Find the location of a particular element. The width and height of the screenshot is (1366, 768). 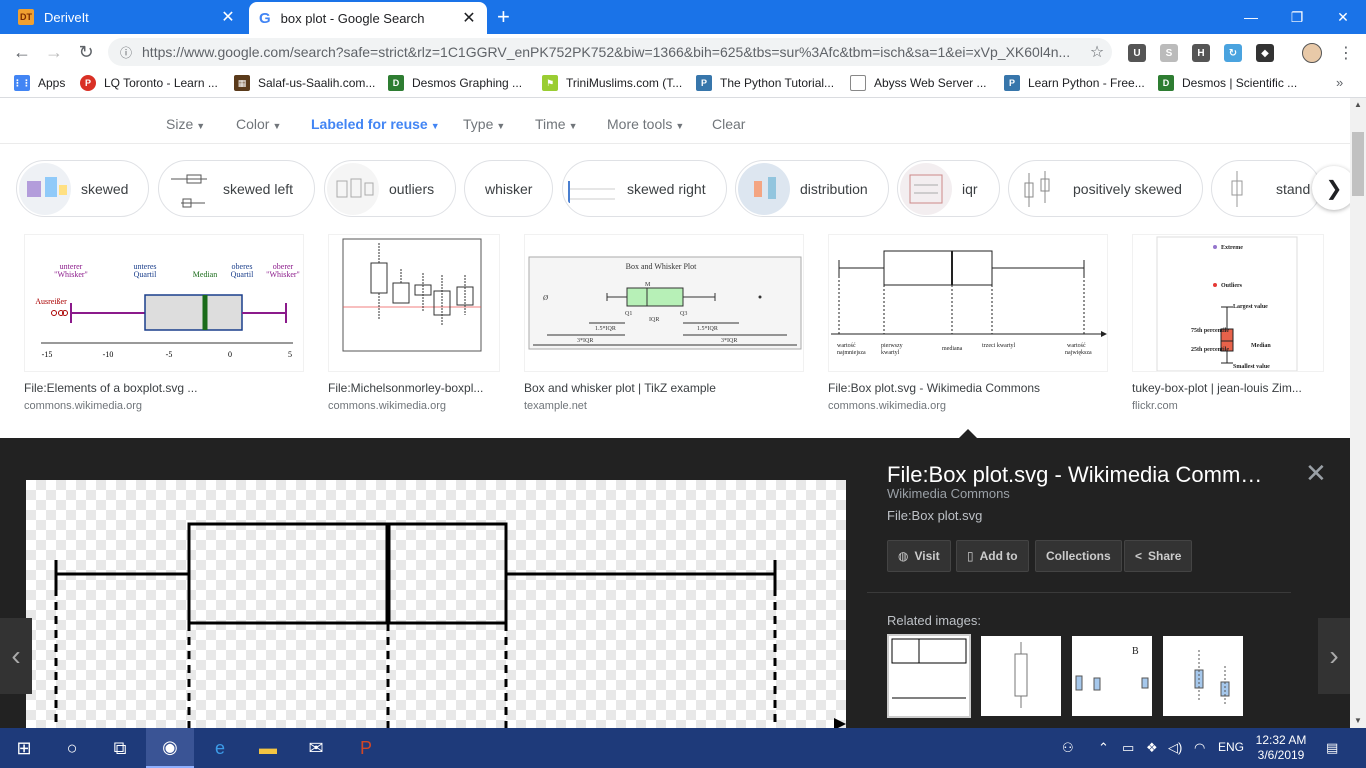

search-icon: ○ is located at coordinates (72, 748).